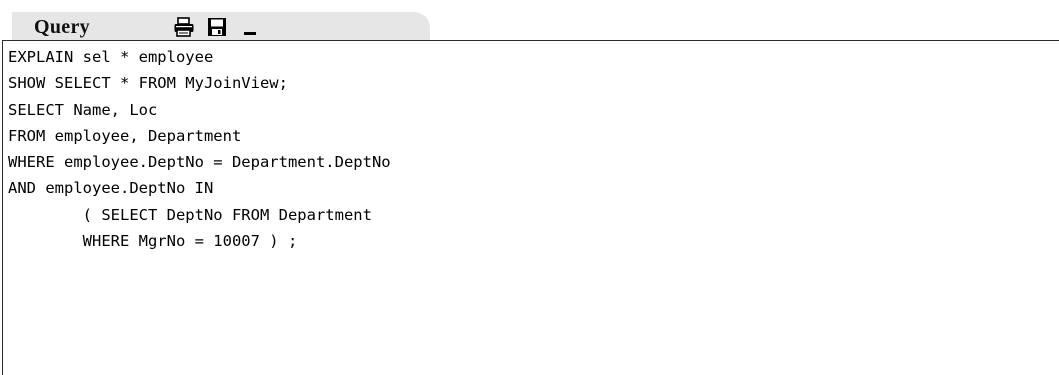 This screenshot has height=375, width=1059. What do you see at coordinates (83, 109) in the screenshot?
I see `code-line: SELECT Name, Loc` at bounding box center [83, 109].